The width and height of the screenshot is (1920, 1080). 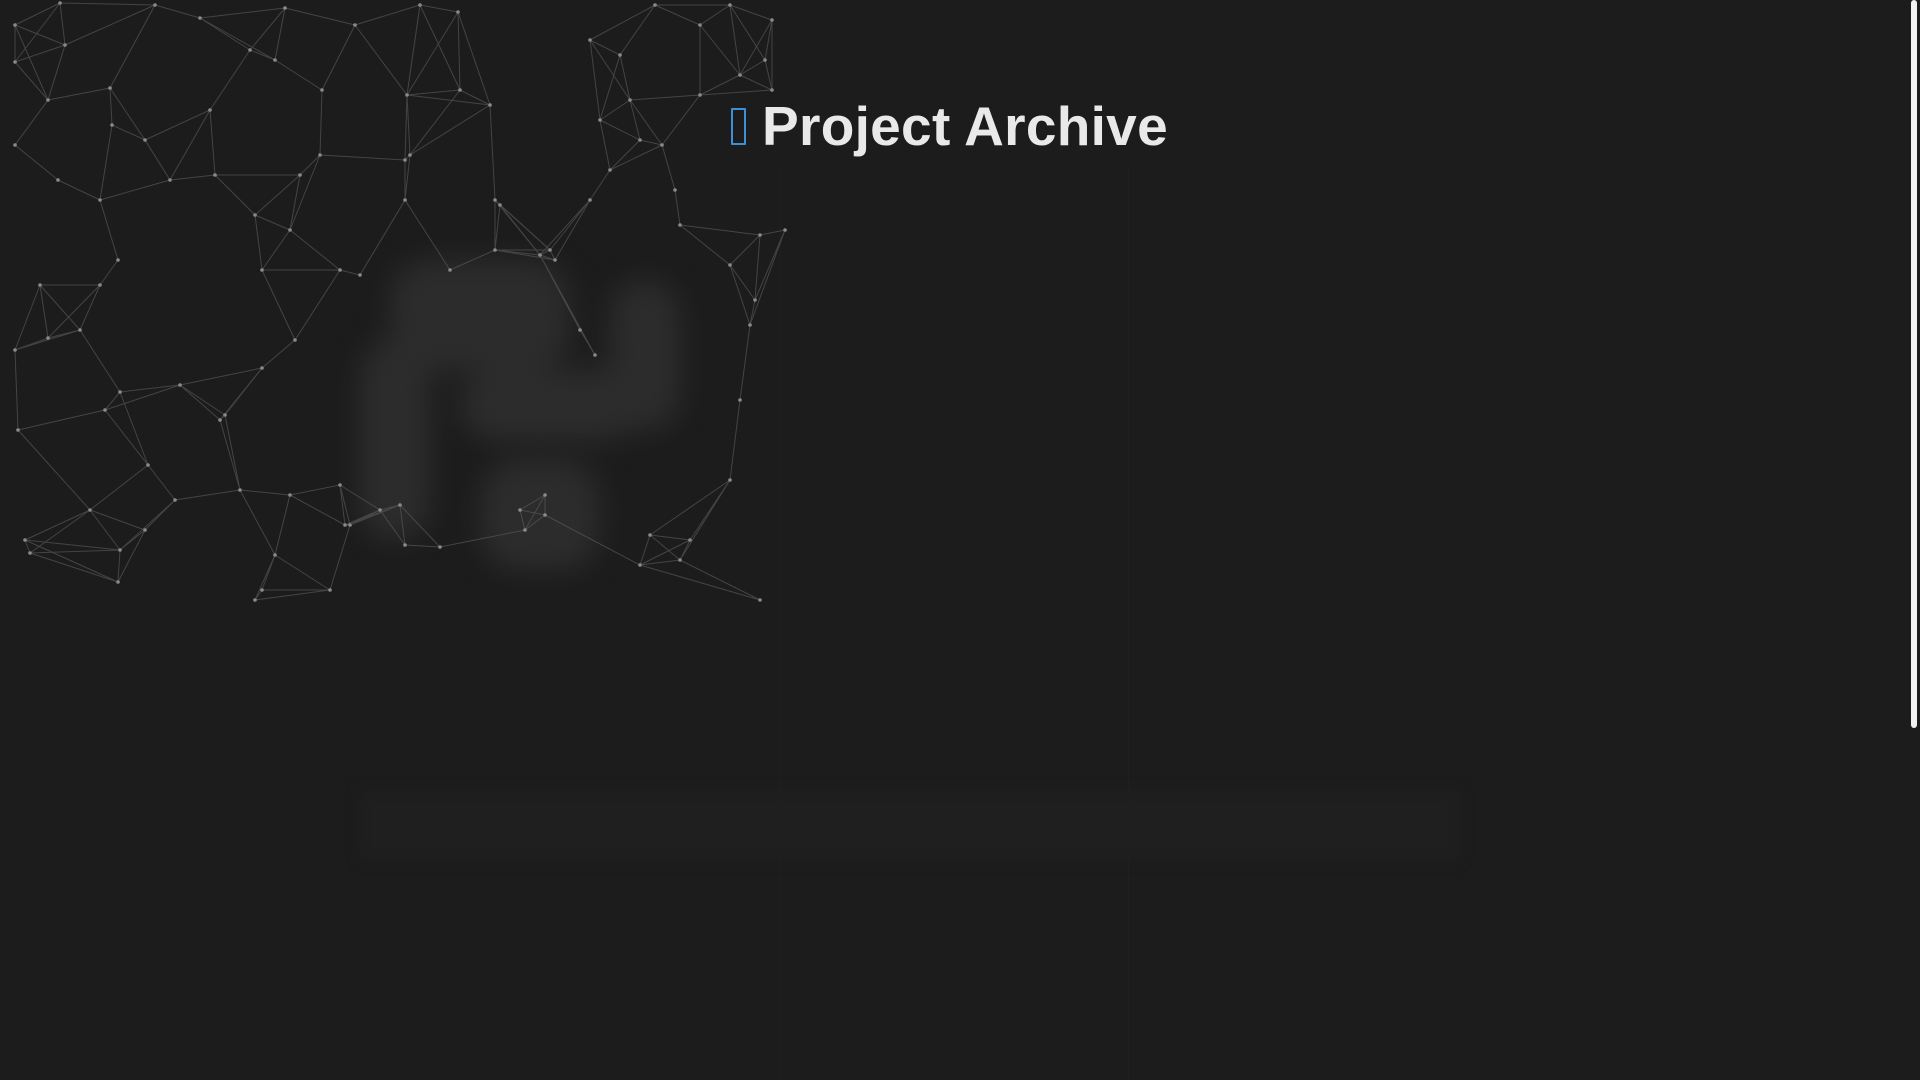 I want to click on vertical-scrollbar, so click(x=1914, y=540).